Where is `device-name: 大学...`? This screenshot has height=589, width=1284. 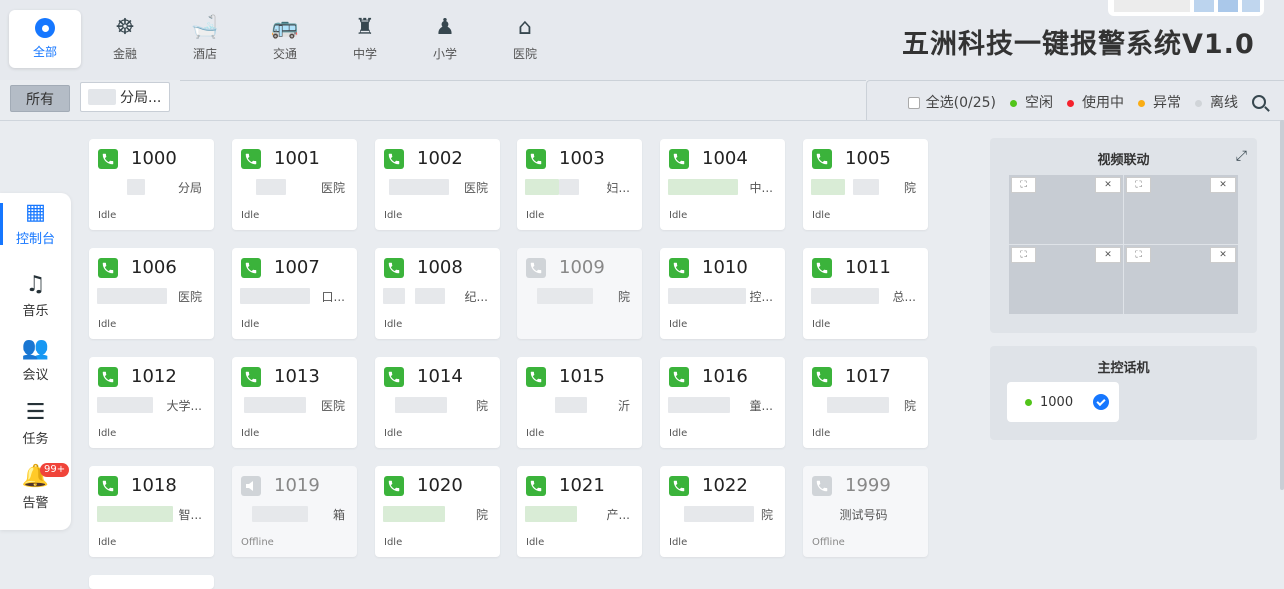 device-name: 大学... is located at coordinates (184, 405).